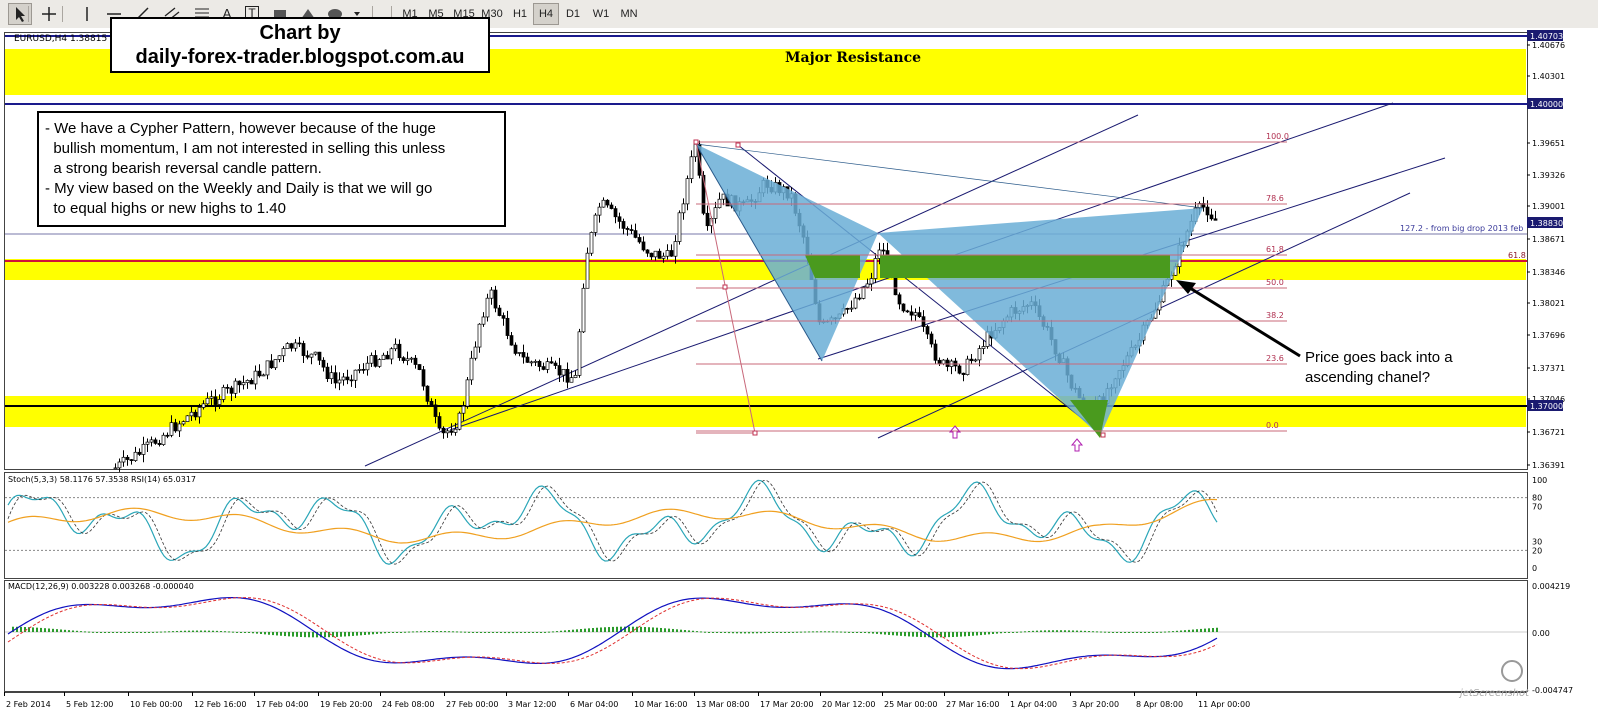 This screenshot has width=1598, height=723. Describe the element at coordinates (87, 17) in the screenshot. I see `vertical-line-icon` at that location.